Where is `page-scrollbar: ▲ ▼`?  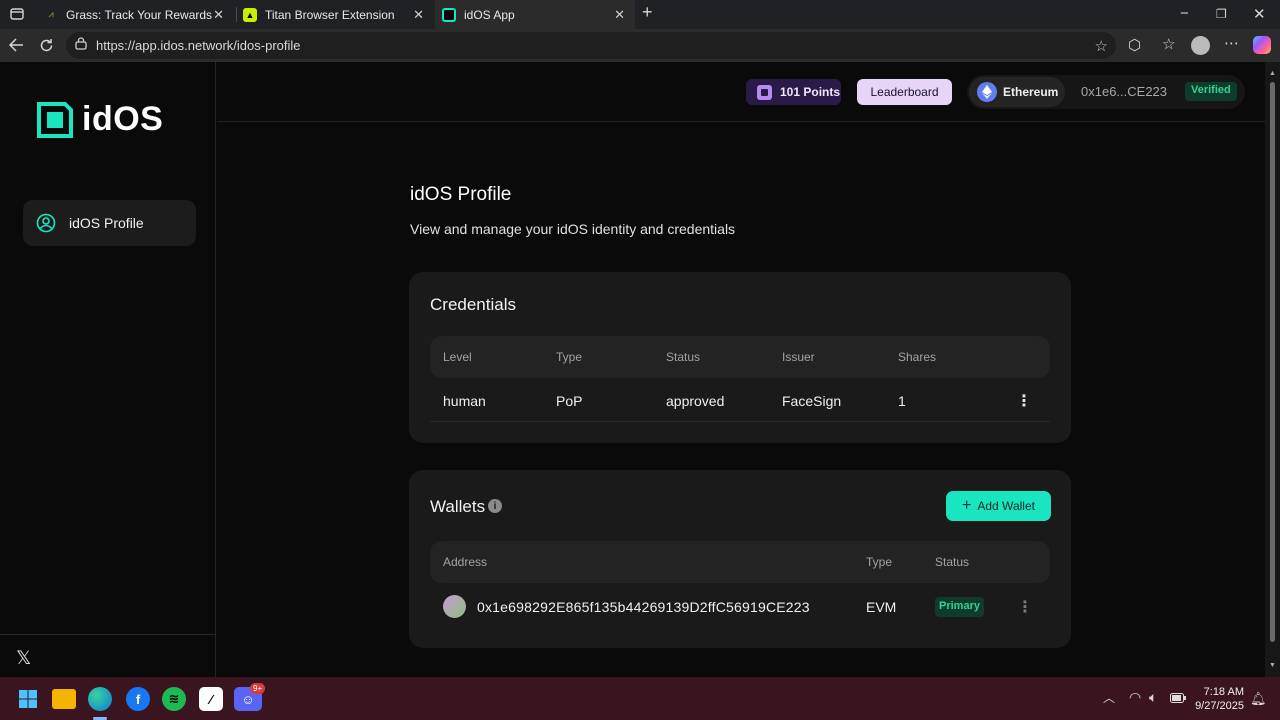
page-scrollbar: ▲ ▼ is located at coordinates (1272, 369).